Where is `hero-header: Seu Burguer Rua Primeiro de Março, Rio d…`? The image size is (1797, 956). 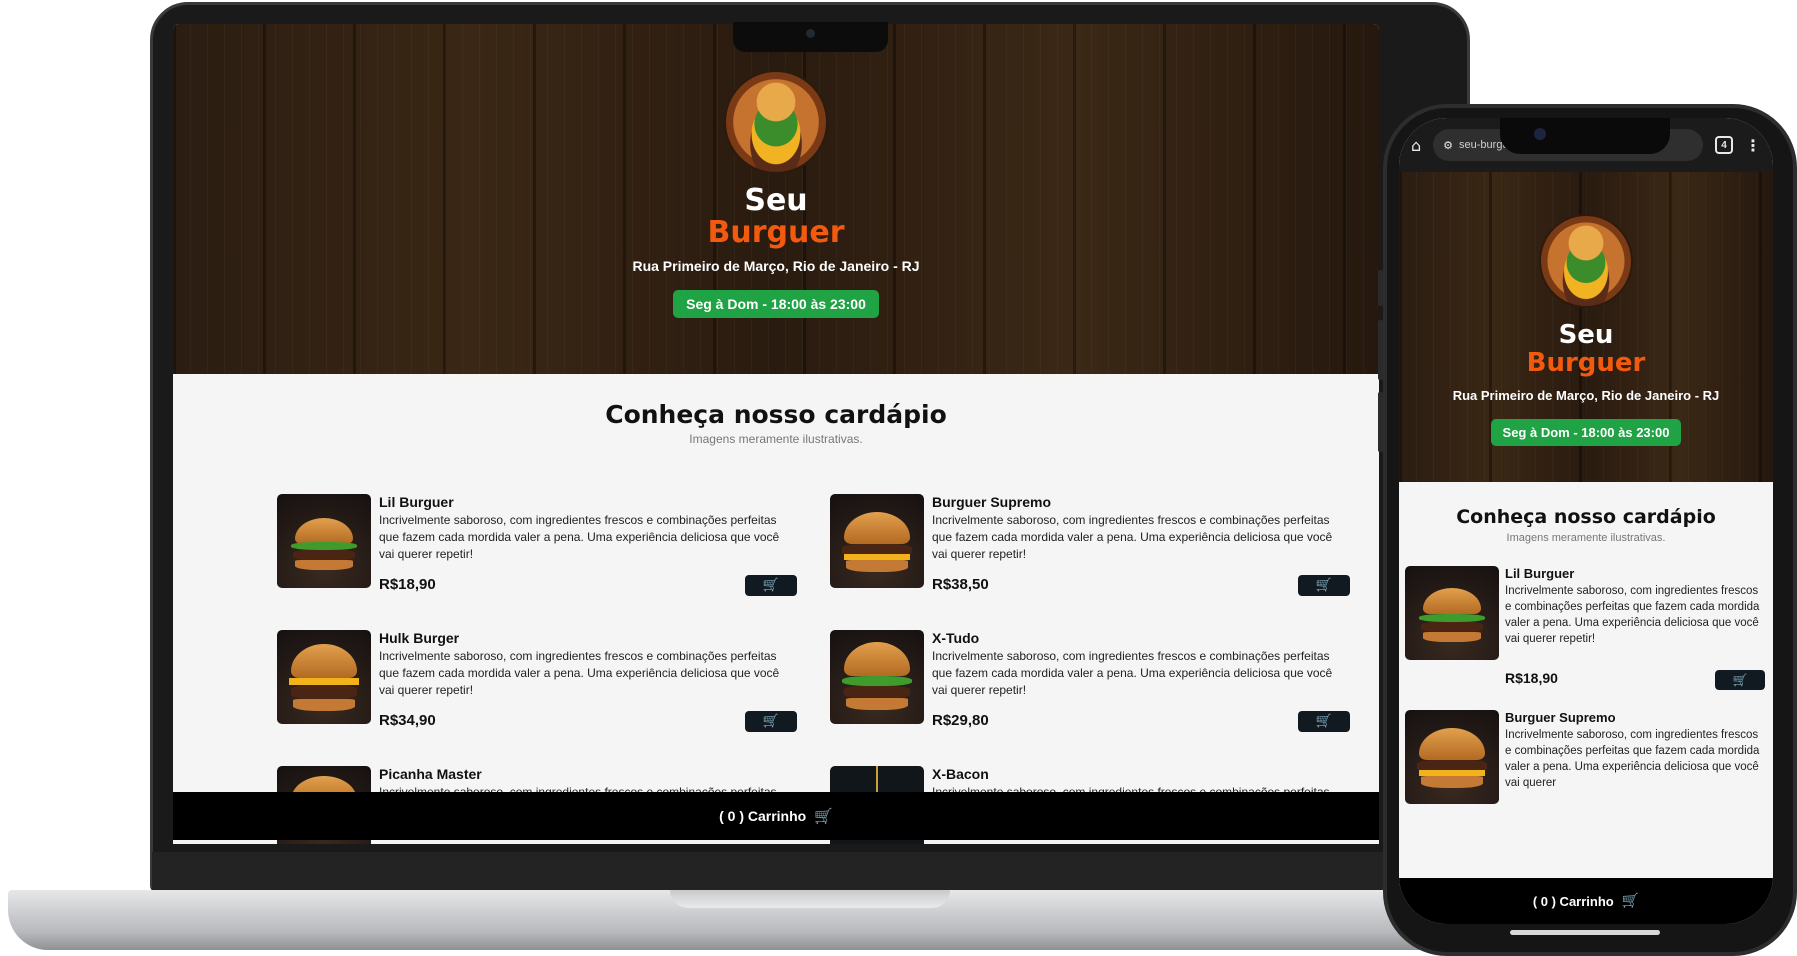 hero-header: Seu Burguer Rua Primeiro de Março, Rio d… is located at coordinates (1586, 327).